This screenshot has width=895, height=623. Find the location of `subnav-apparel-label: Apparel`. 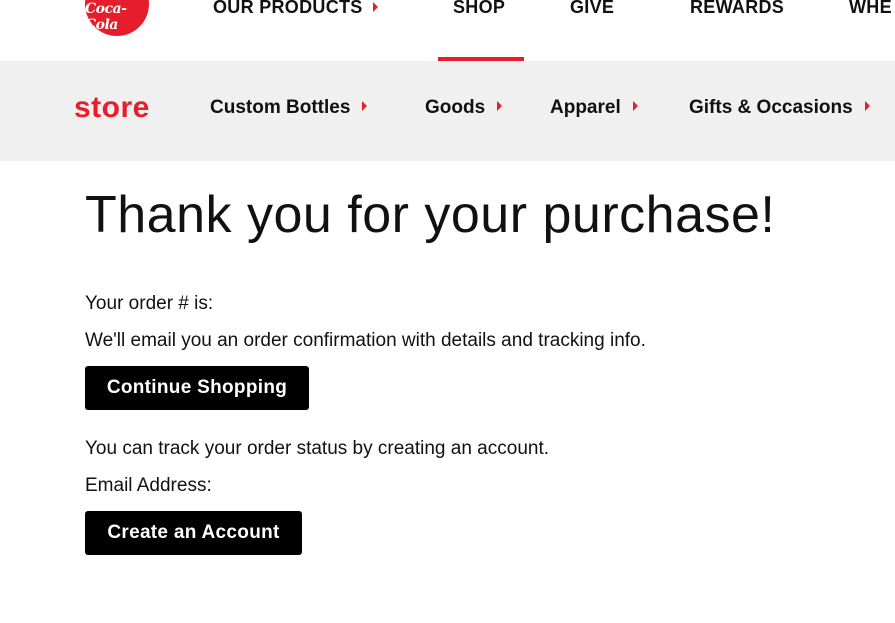

subnav-apparel-label: Apparel is located at coordinates (585, 107).